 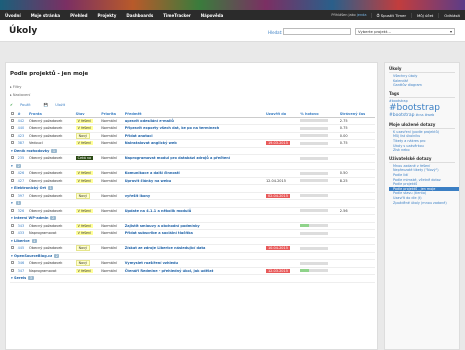 What do you see at coordinates (22, 121) in the screenshot?
I see `issue-id-link: 442` at bounding box center [22, 121].